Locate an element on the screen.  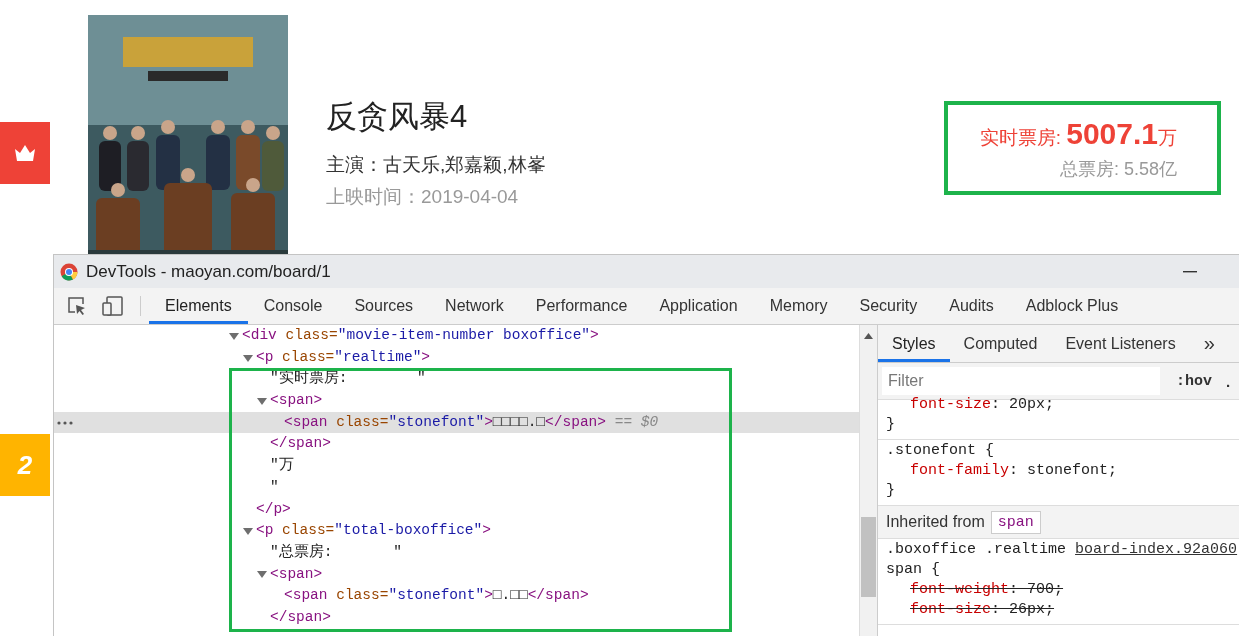
device-icon is located at coordinates (113, 306).